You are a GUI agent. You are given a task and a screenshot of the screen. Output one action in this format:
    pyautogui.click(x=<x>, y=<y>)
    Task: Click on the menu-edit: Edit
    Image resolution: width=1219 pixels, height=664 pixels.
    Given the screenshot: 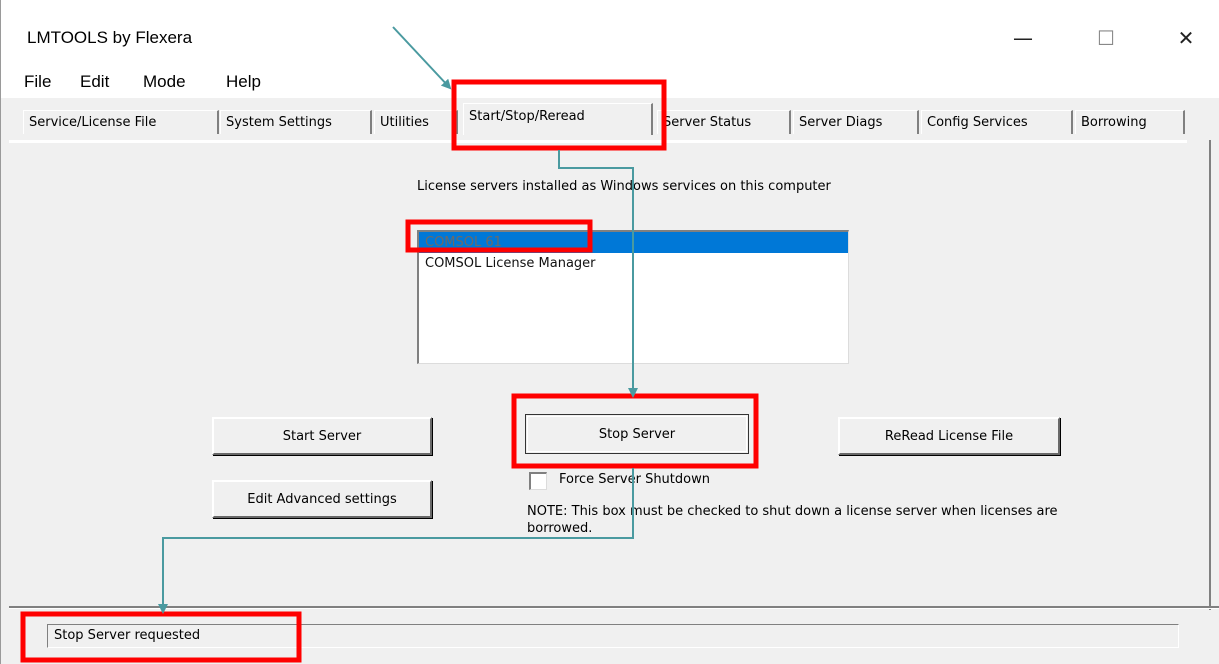 What is the action you would take?
    pyautogui.click(x=94, y=82)
    